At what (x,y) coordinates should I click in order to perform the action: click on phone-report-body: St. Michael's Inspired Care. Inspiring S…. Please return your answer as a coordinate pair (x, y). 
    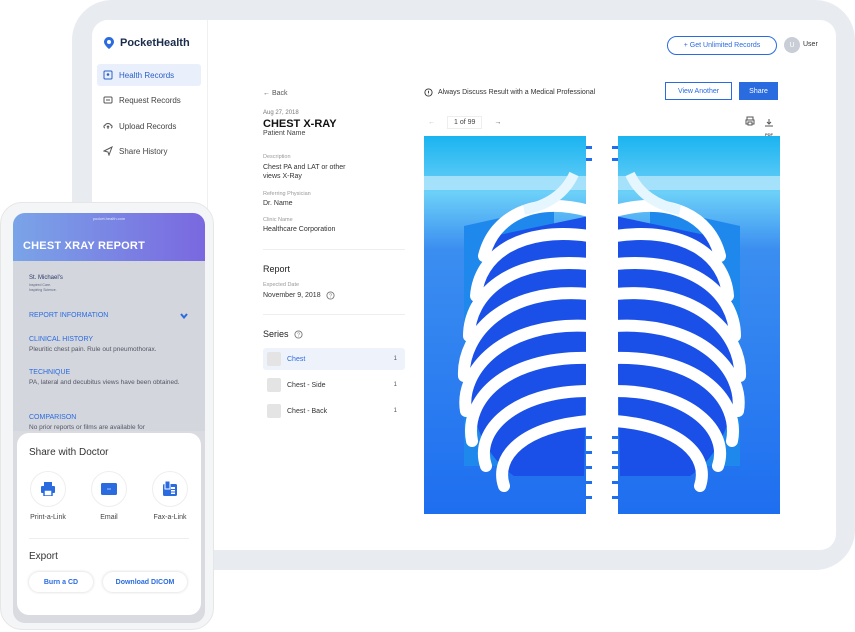
    Looking at the image, I should click on (109, 346).